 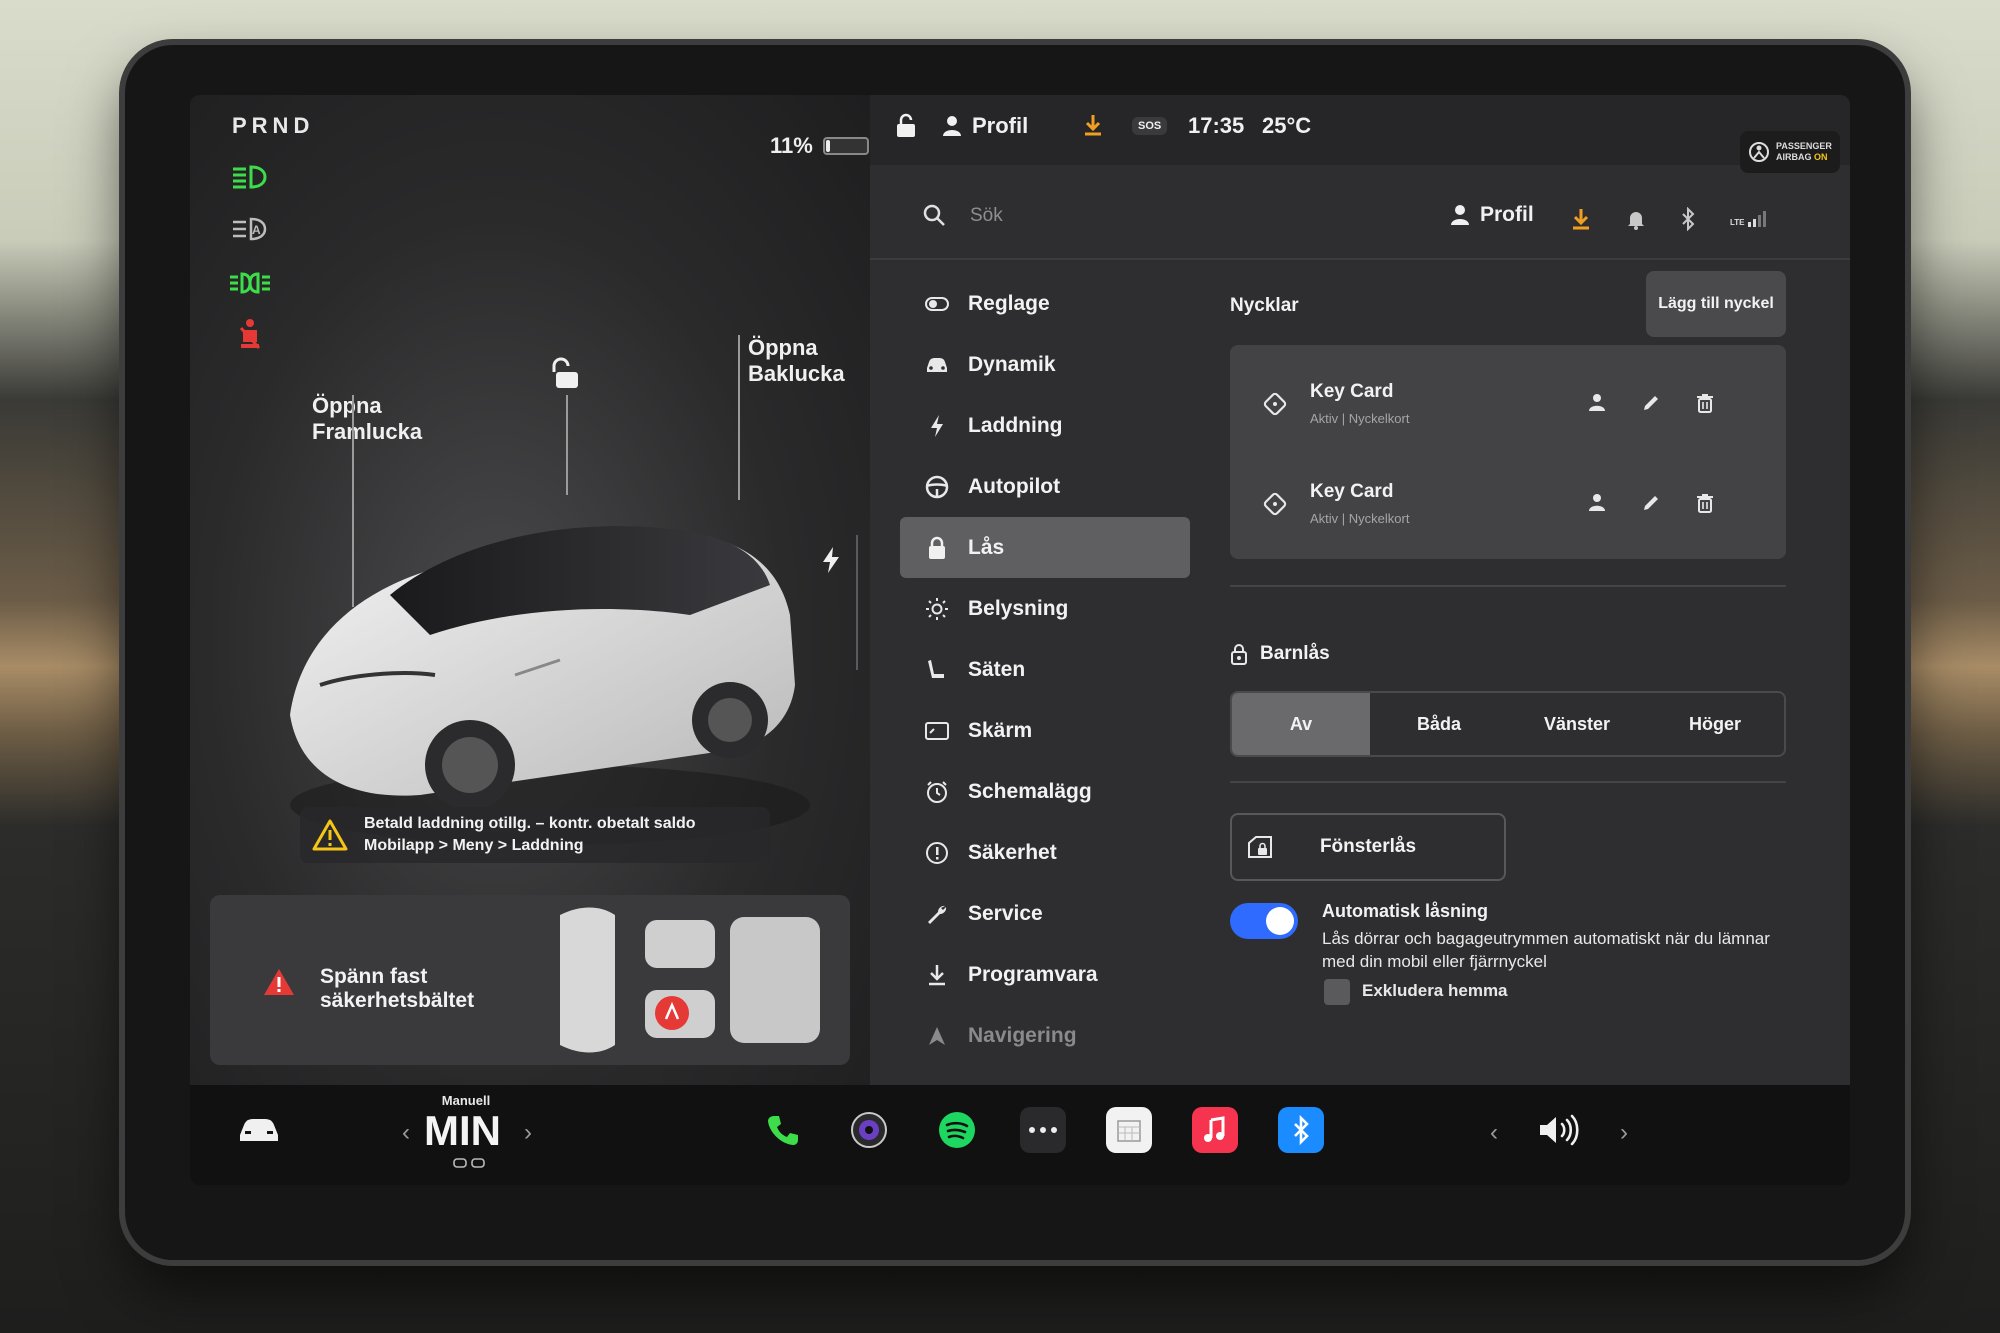 What do you see at coordinates (1439, 724) in the screenshot?
I see `child-lock-option-both: Båda` at bounding box center [1439, 724].